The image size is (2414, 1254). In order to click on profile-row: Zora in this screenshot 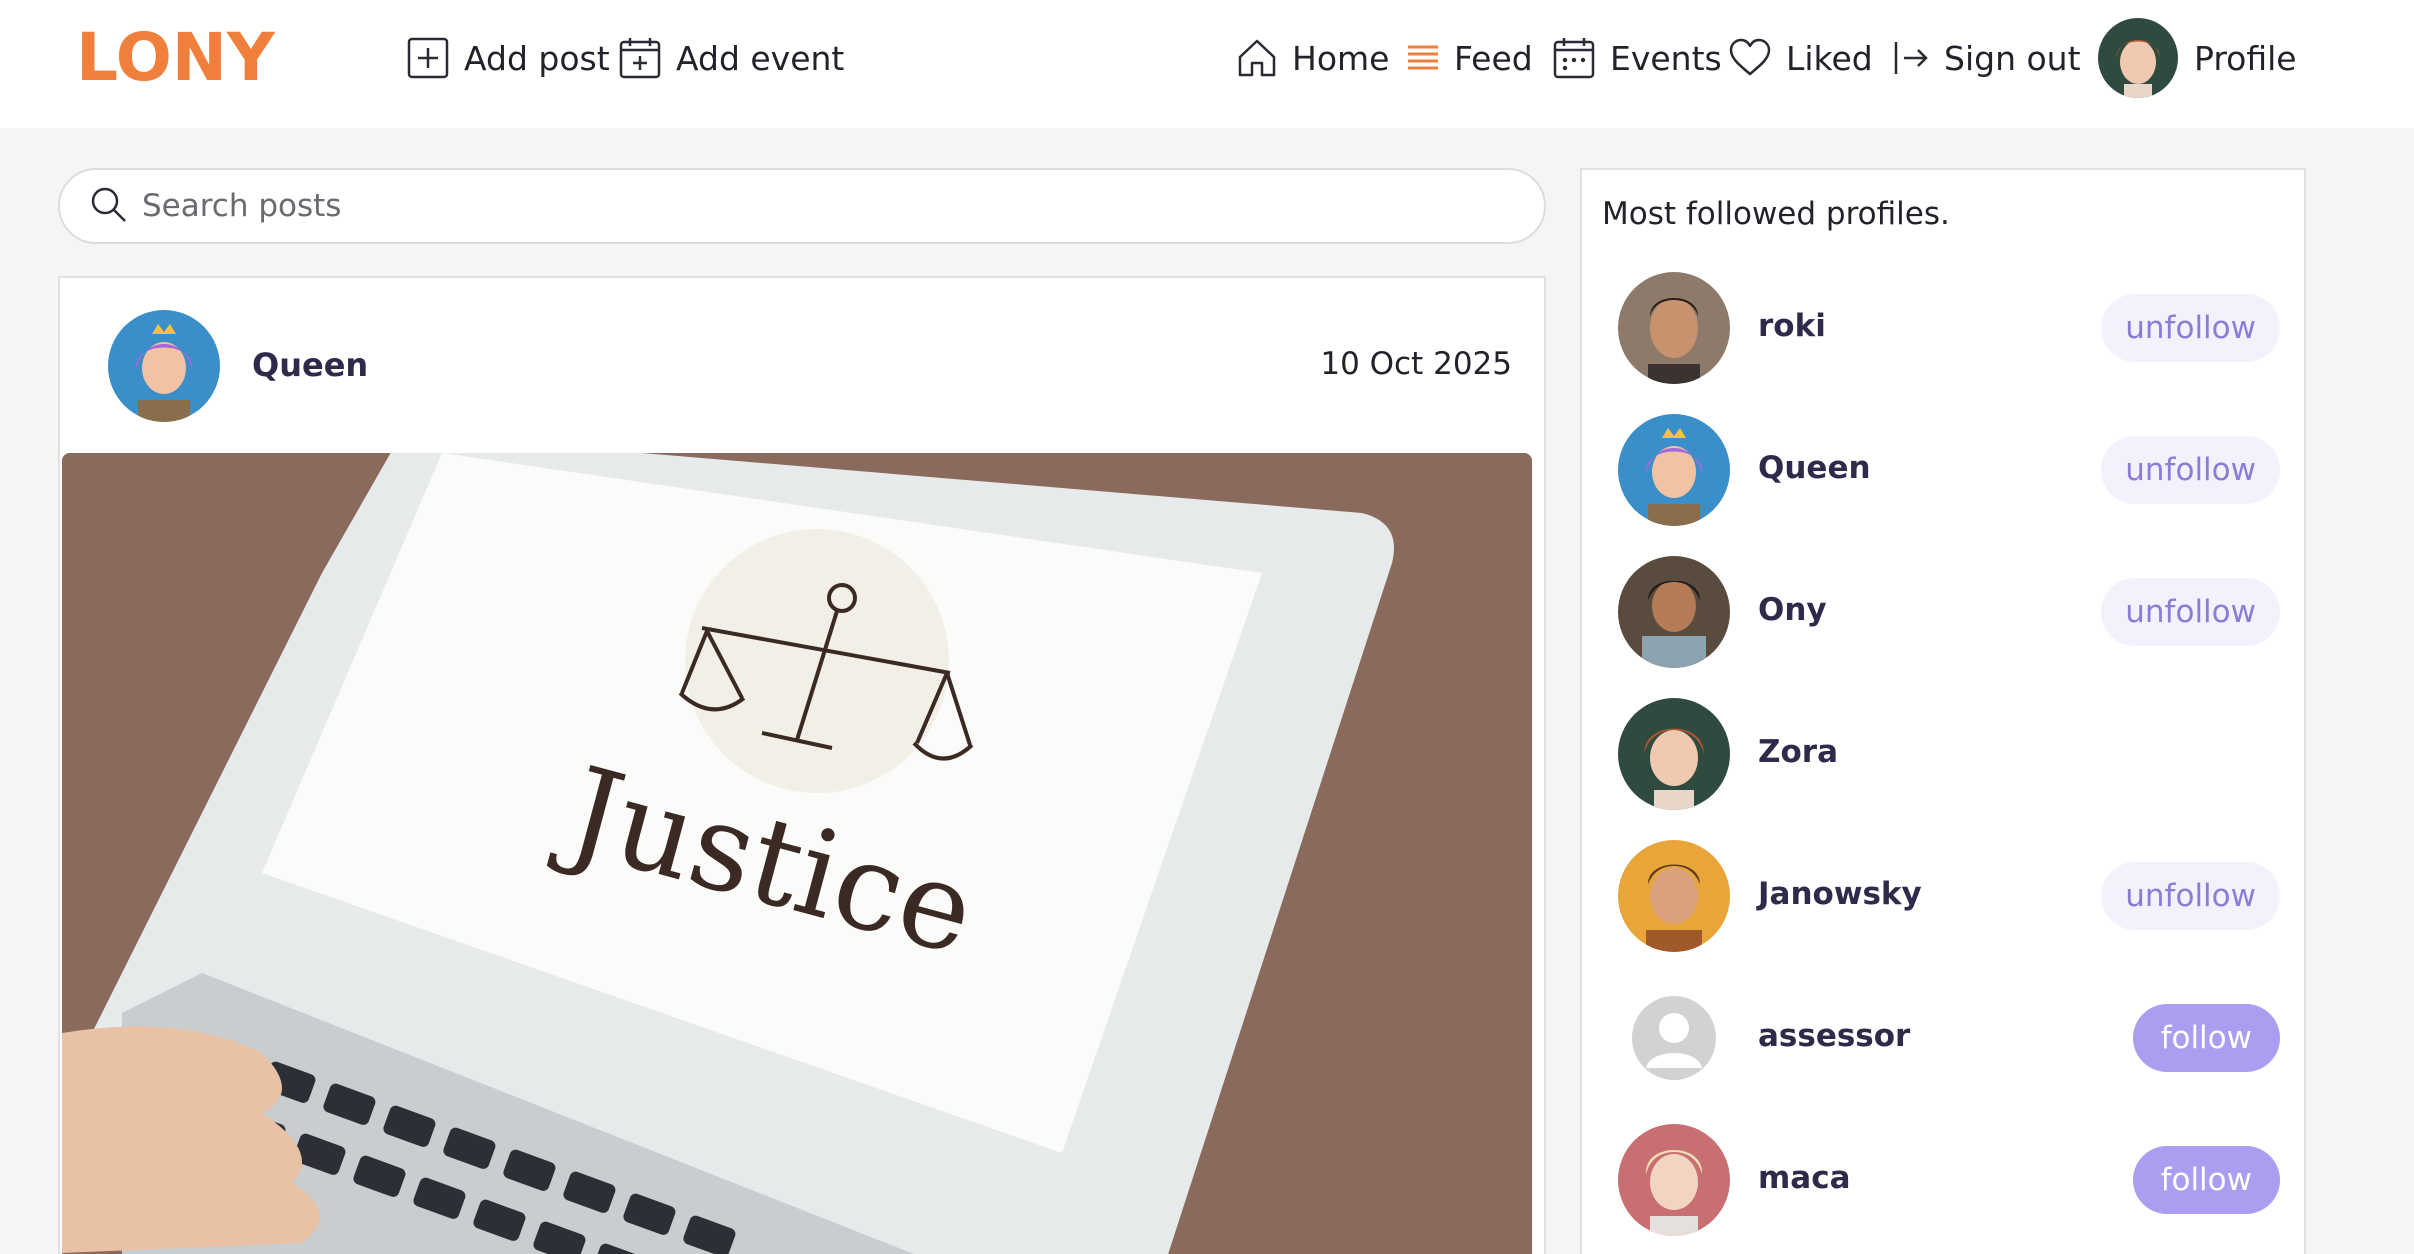, I will do `click(1943, 758)`.